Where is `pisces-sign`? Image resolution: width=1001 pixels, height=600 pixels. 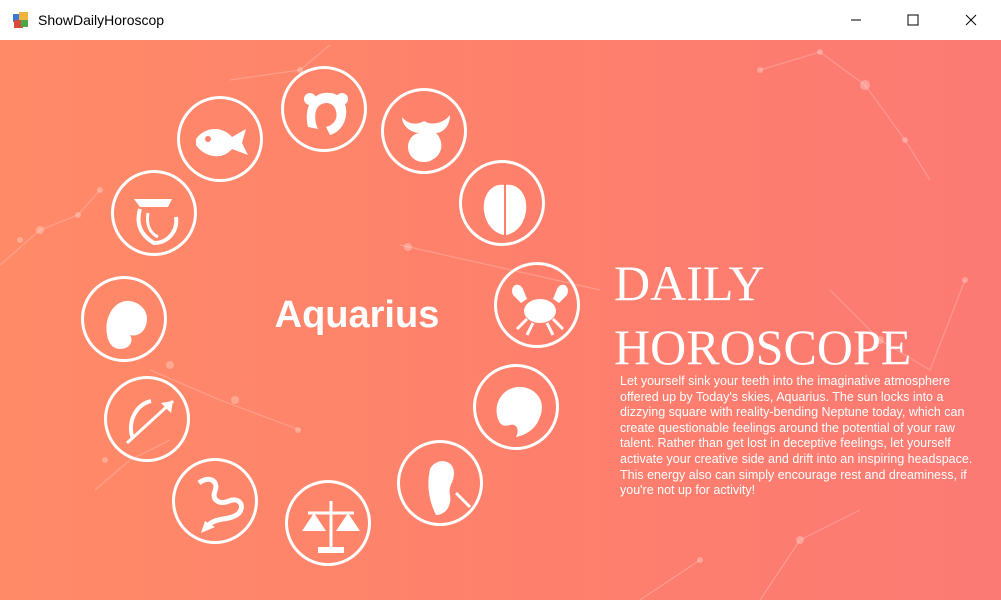
pisces-sign is located at coordinates (220, 139).